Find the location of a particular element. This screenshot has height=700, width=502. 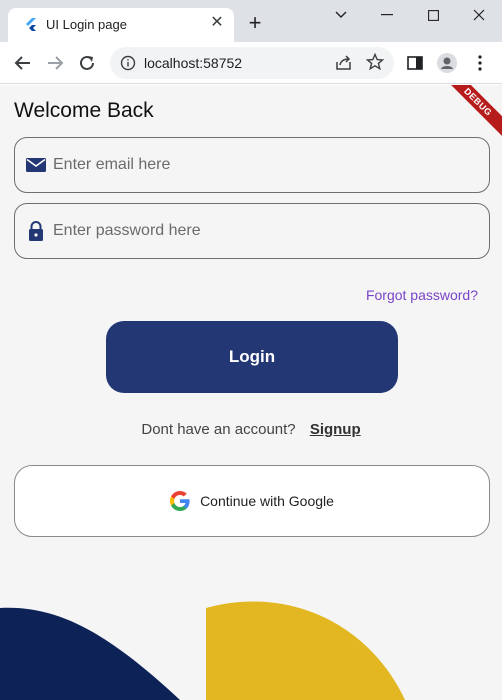

info-icon is located at coordinates (128, 63).